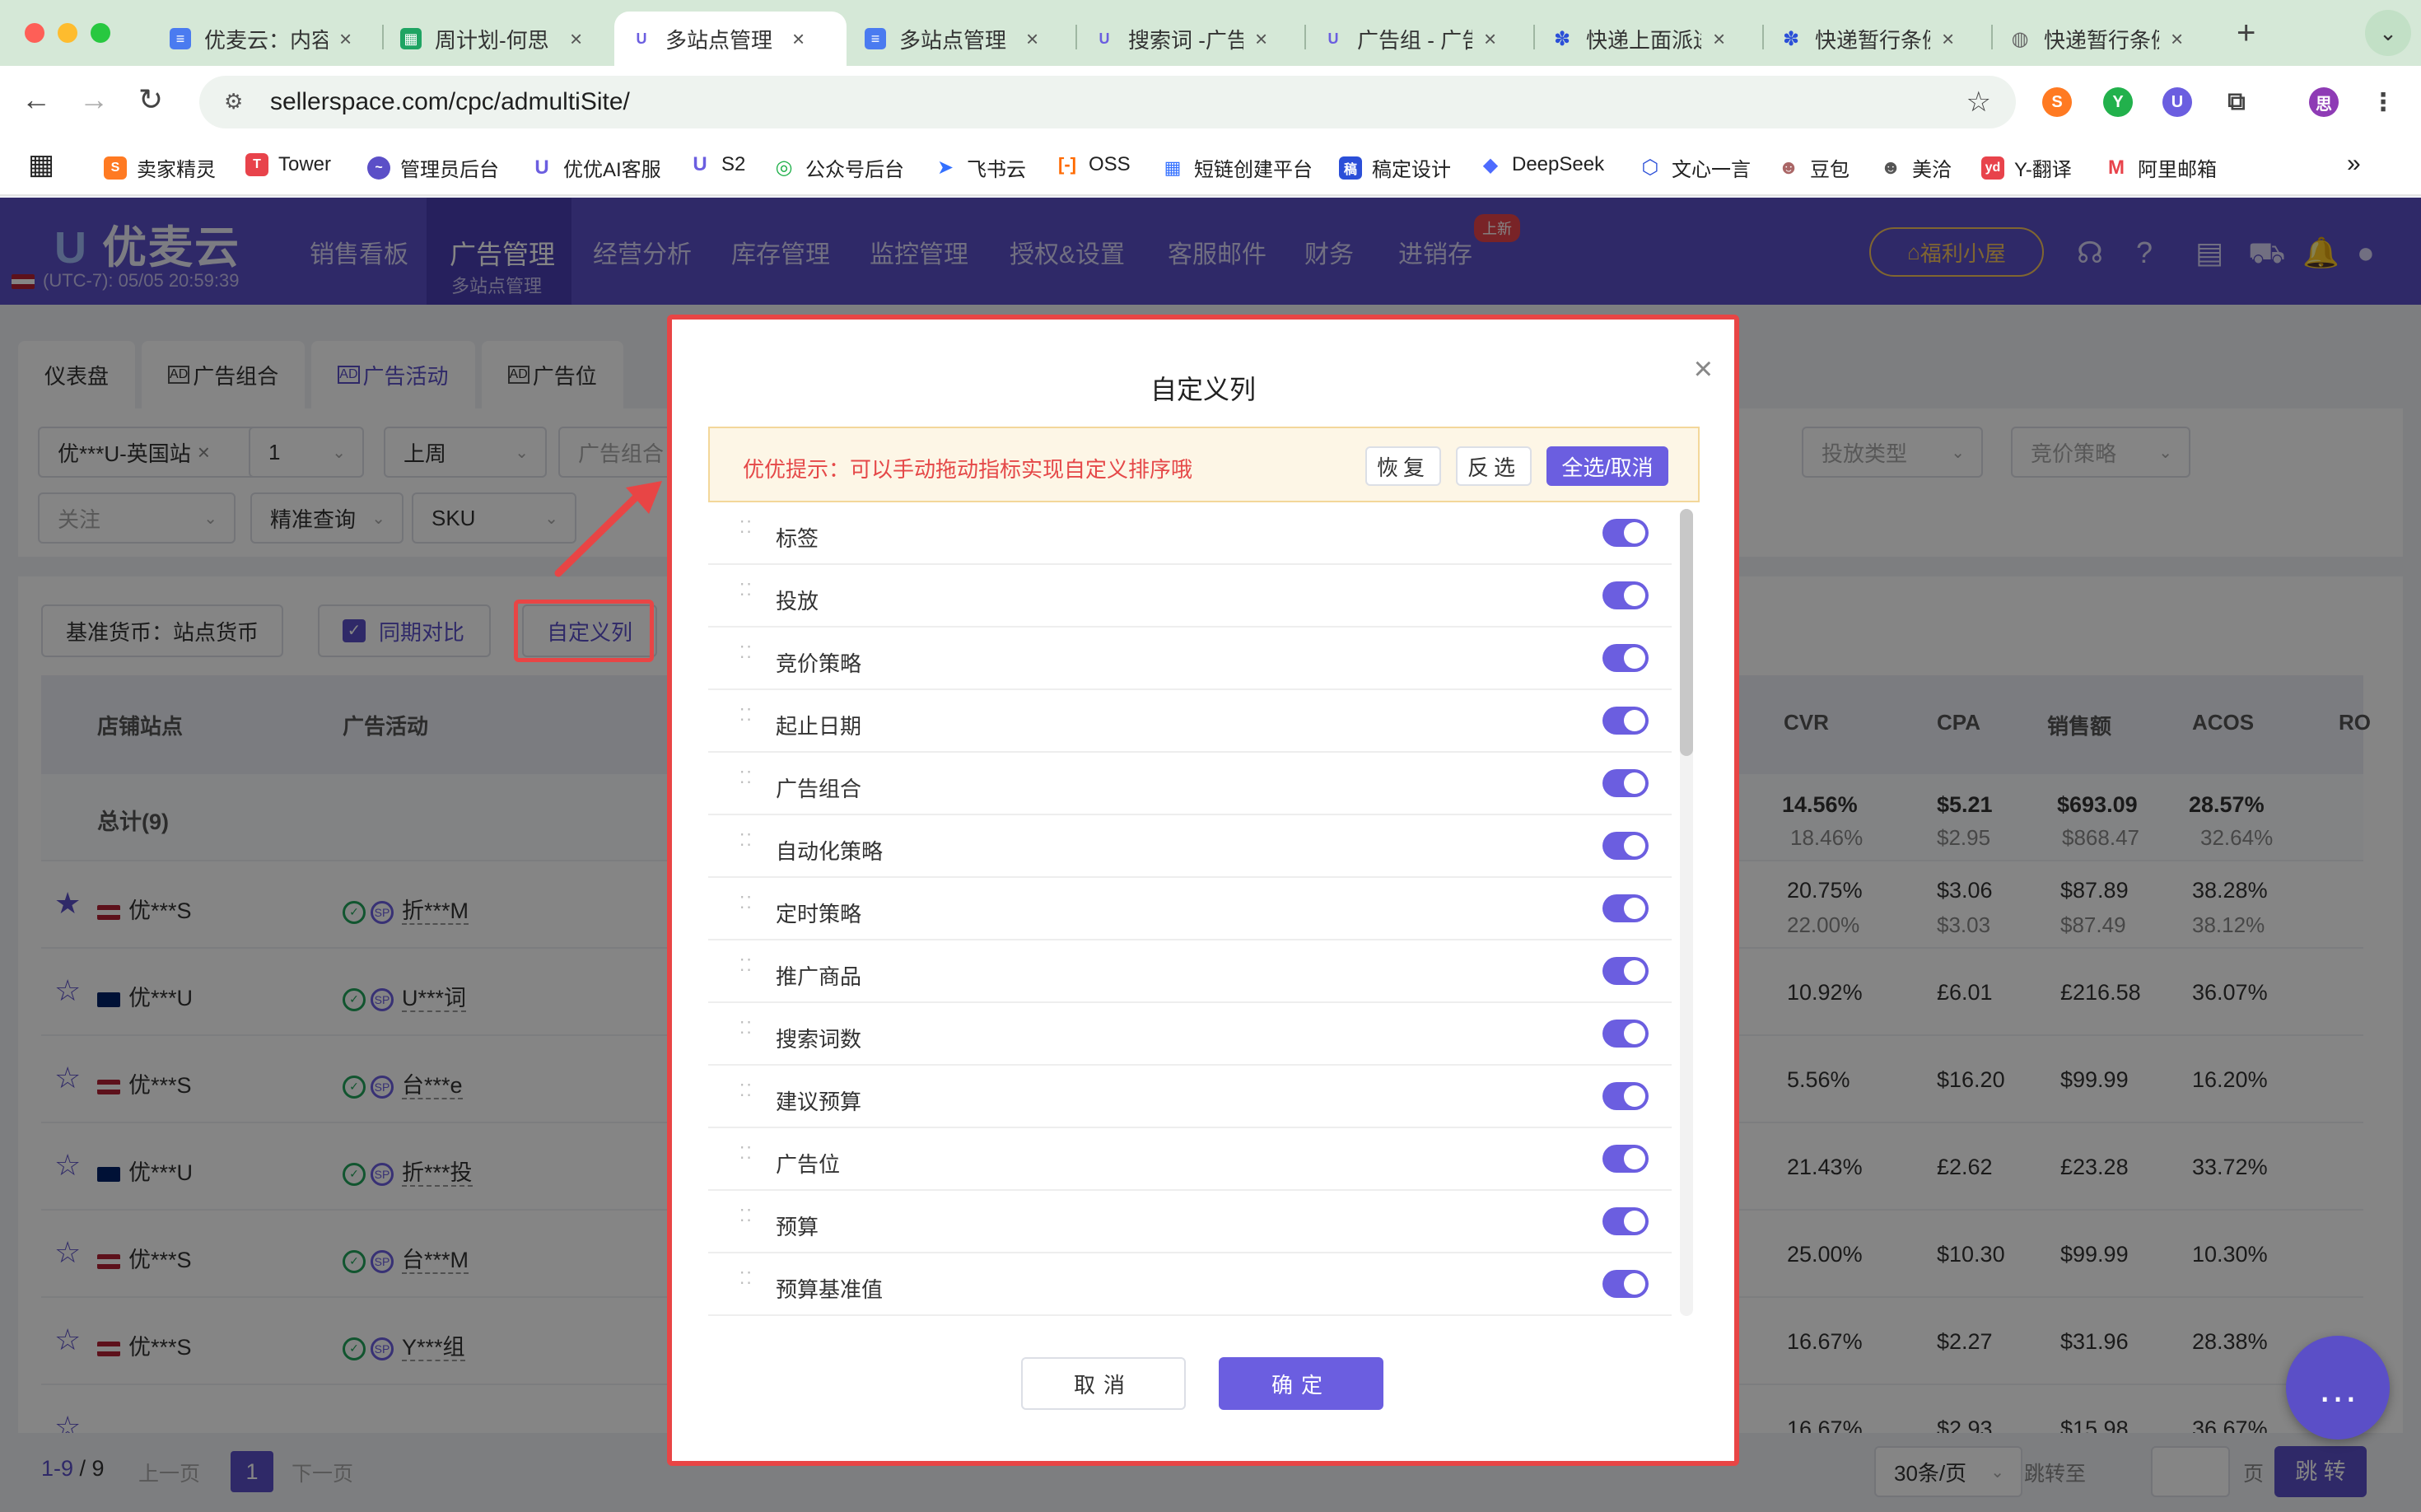  Describe the element at coordinates (2383, 102) in the screenshot. I see `browser-menu-icon: ⋮` at that location.